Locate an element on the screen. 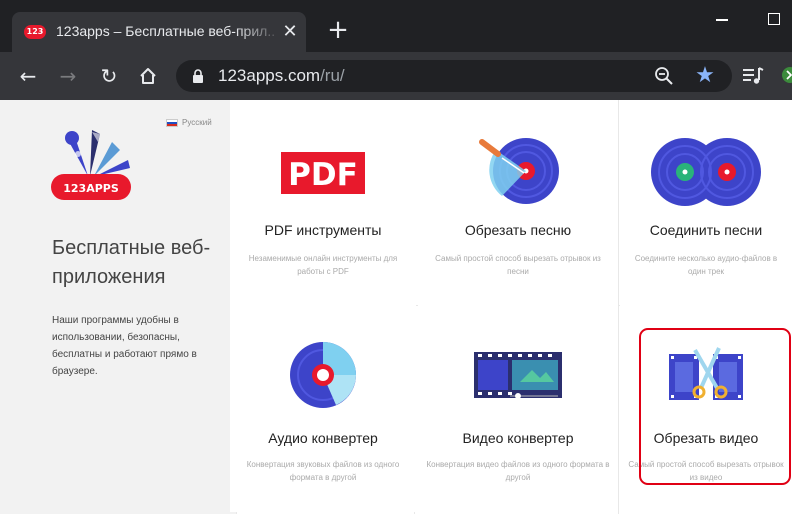 Image resolution: width=792 pixels, height=514 pixels. join-songs-icon is located at coordinates (706, 172).